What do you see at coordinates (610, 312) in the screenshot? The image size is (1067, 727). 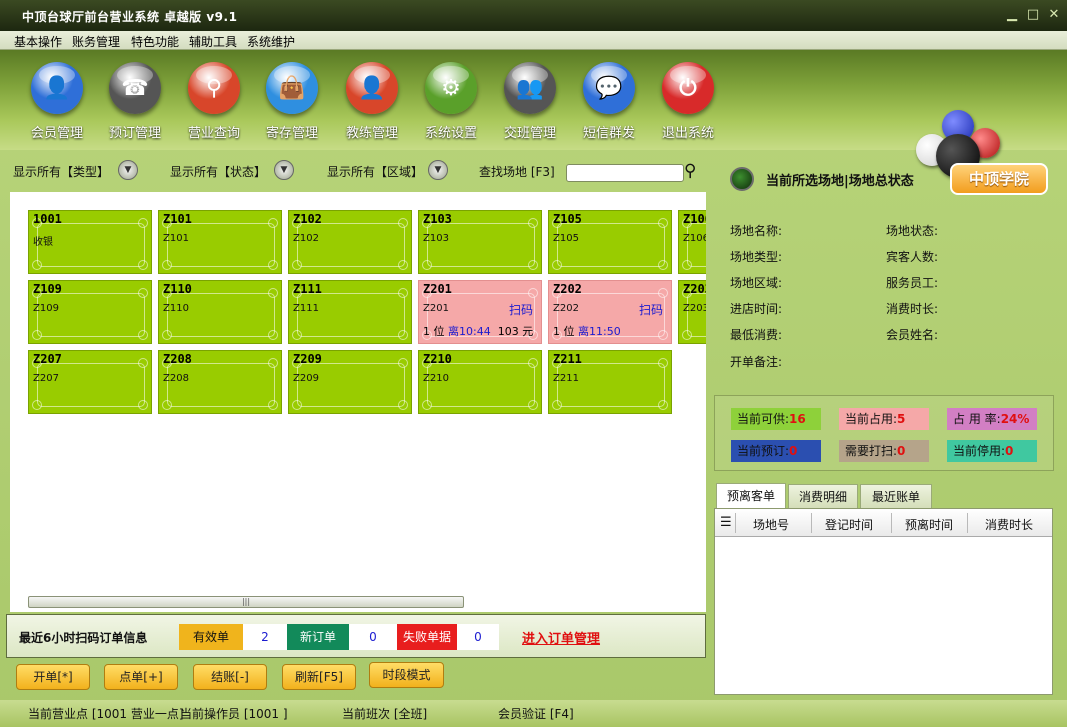 I see `table-tile: Z202 Z202 扫码 1 位 离11:50` at bounding box center [610, 312].